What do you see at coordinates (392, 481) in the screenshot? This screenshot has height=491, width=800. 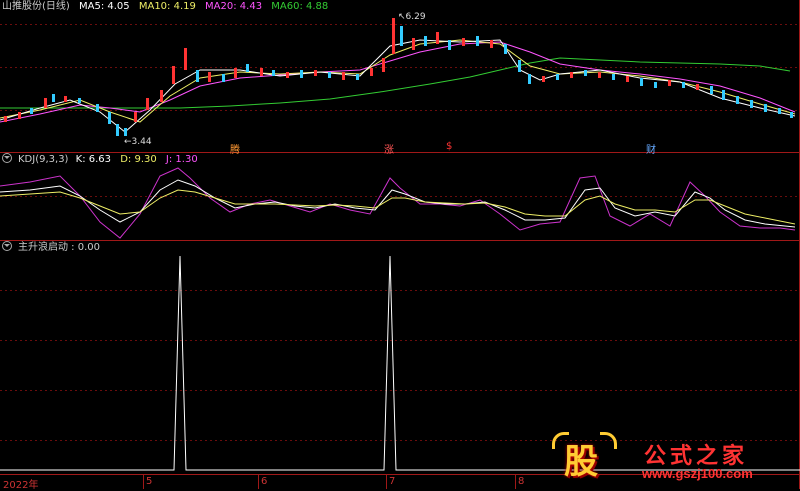 I see `x-axis-label: 7` at bounding box center [392, 481].